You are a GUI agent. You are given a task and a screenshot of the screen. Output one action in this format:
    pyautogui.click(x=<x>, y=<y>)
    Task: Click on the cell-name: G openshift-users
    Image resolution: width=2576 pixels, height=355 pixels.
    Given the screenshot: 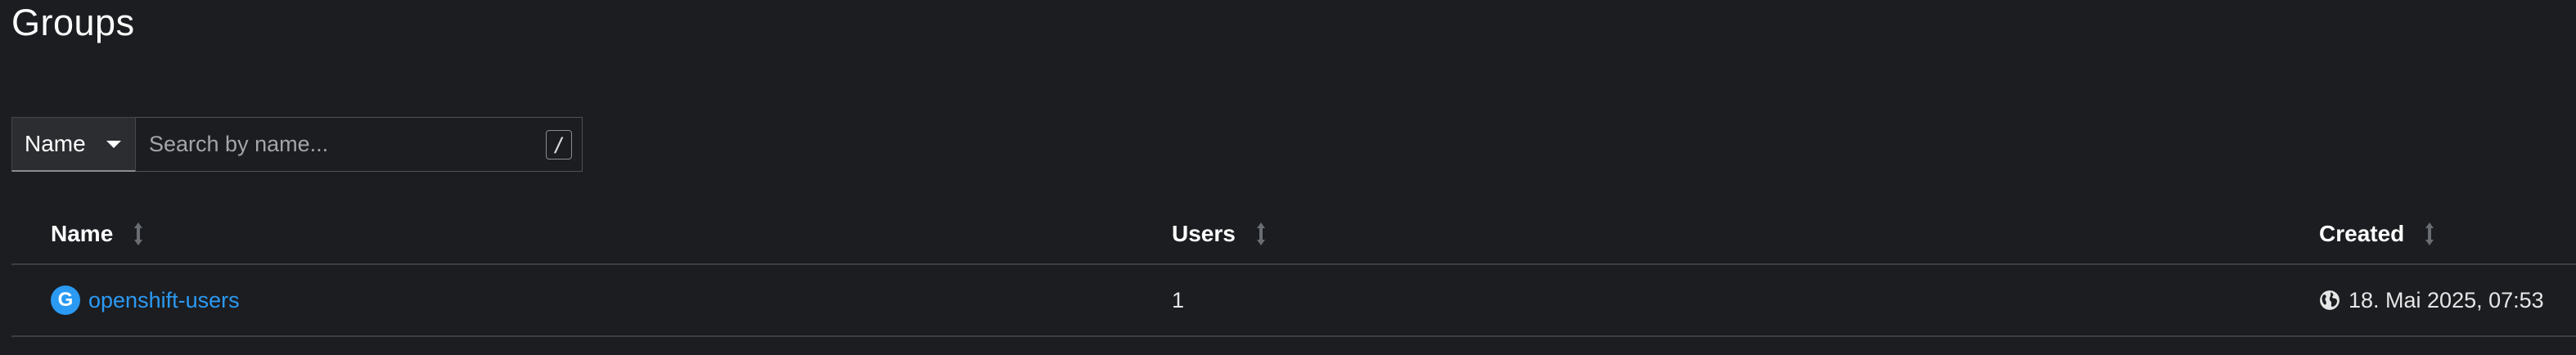 What is the action you would take?
    pyautogui.click(x=146, y=300)
    